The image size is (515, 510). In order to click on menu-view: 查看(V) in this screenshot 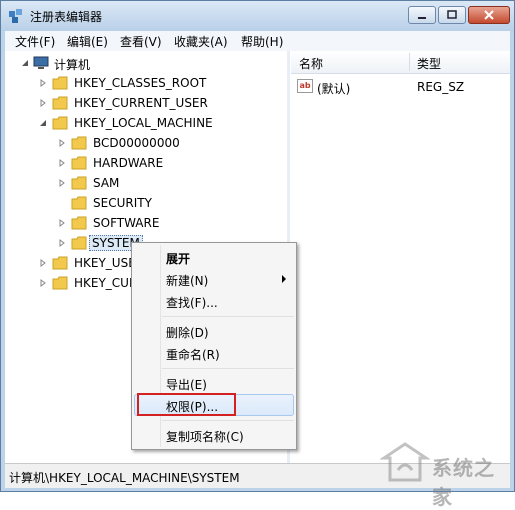, I will do `click(141, 41)`.